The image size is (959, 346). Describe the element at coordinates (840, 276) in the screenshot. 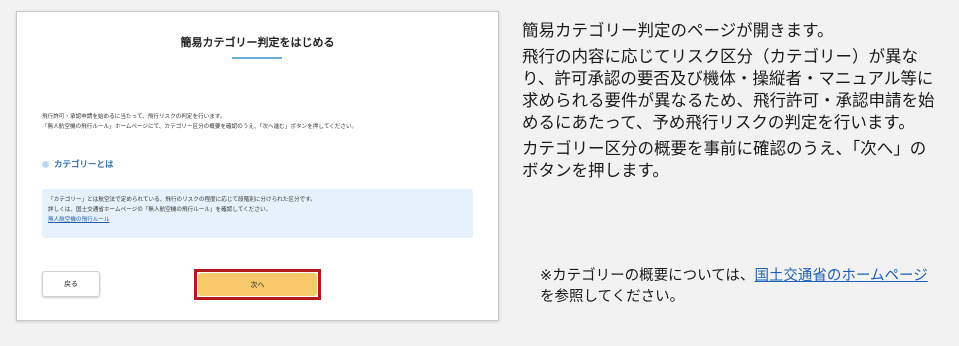

I see `mlit-homepage-link: 国土交通省のホームページ` at that location.